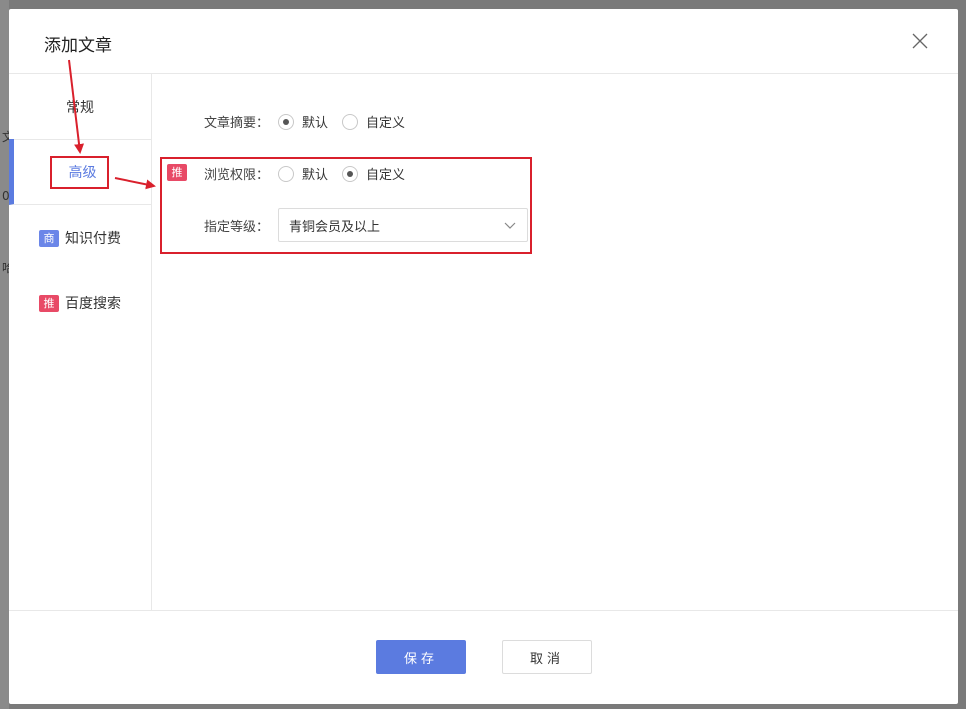  What do you see at coordinates (510, 225) in the screenshot?
I see `chevron-down-icon` at bounding box center [510, 225].